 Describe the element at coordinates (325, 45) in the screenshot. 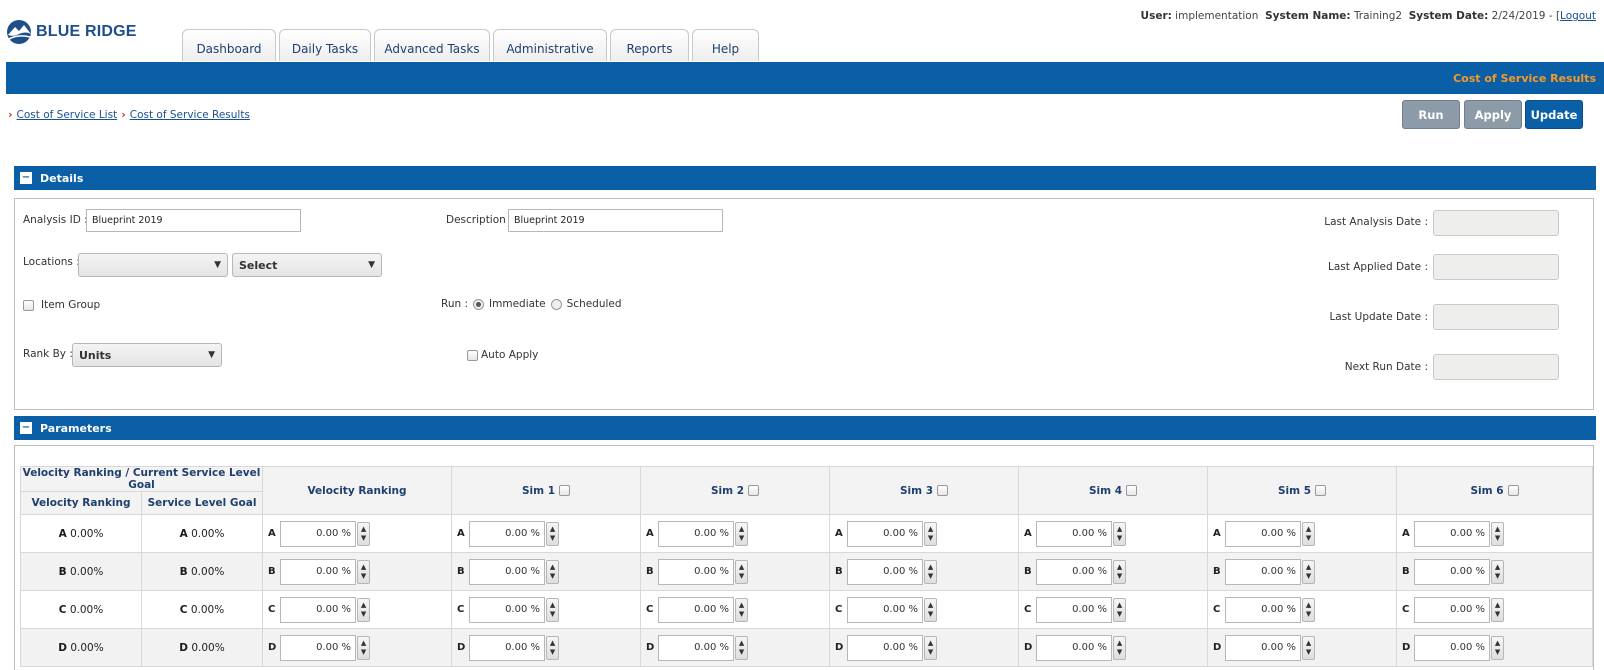

I see `tab-daily-tasks: Daily Tasks` at that location.